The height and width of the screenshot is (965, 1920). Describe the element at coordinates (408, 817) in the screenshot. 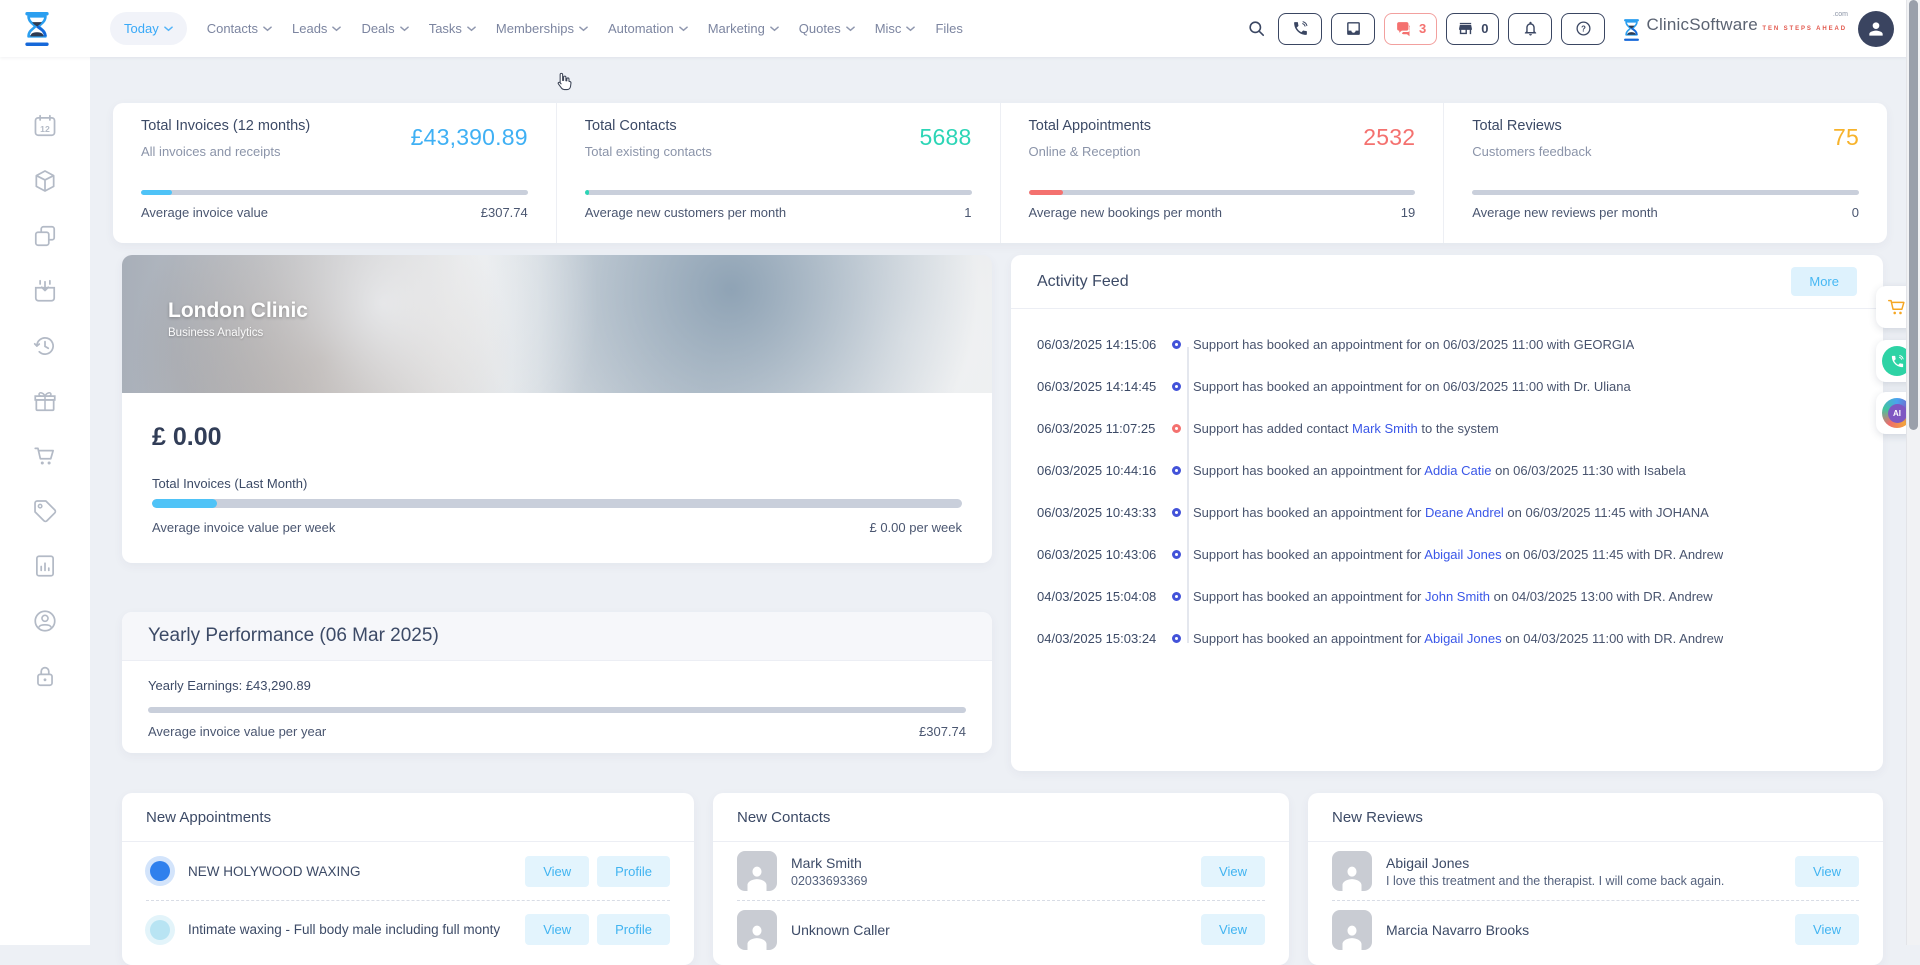

I see `new-appointments-title: New Appointments` at that location.